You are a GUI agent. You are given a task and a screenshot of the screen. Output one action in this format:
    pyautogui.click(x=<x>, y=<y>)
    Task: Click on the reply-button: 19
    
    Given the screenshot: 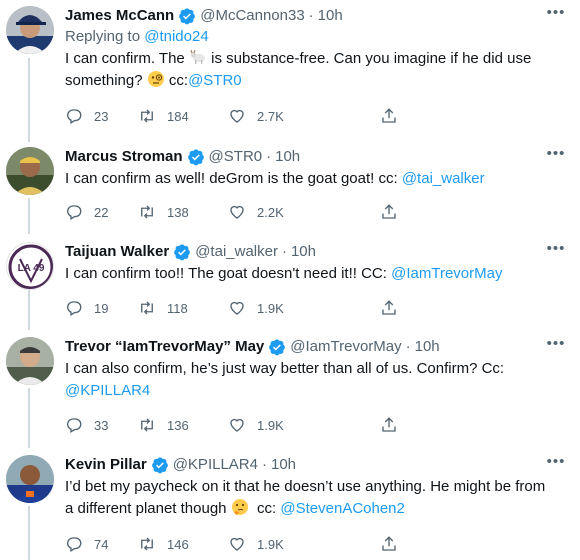 What is the action you would take?
    pyautogui.click(x=101, y=308)
    